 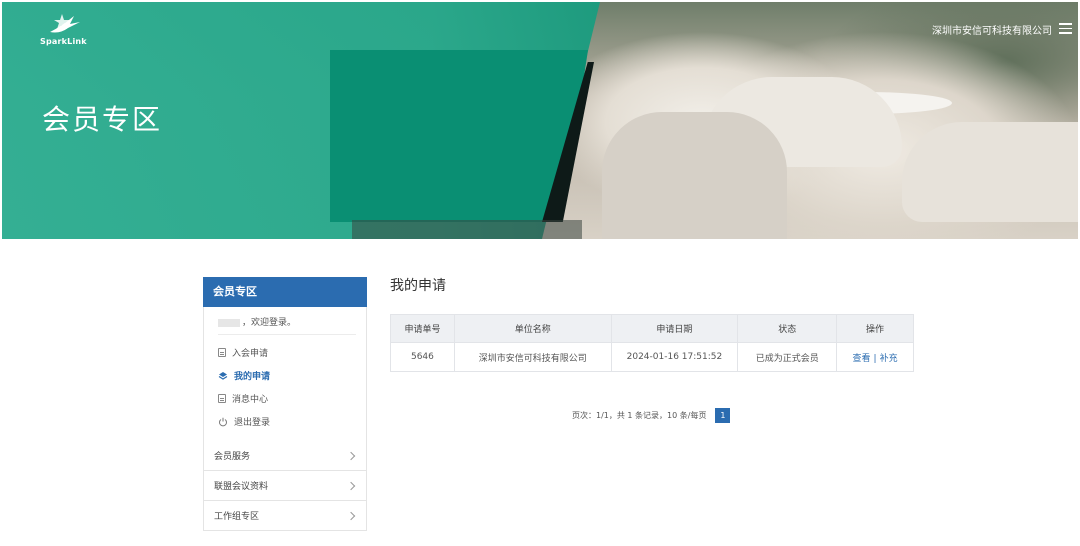 What do you see at coordinates (992, 29) in the screenshot?
I see `company-name: 深圳市安信可科技有限公司` at bounding box center [992, 29].